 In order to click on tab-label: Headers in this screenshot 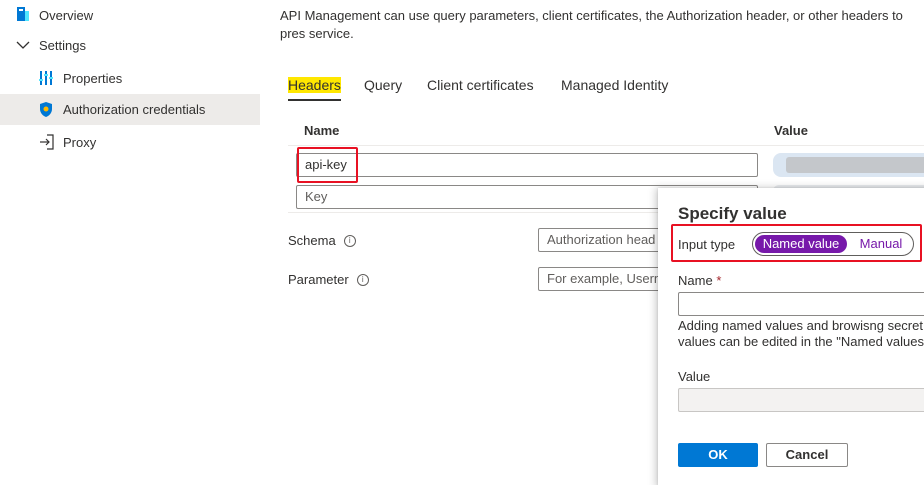, I will do `click(314, 85)`.